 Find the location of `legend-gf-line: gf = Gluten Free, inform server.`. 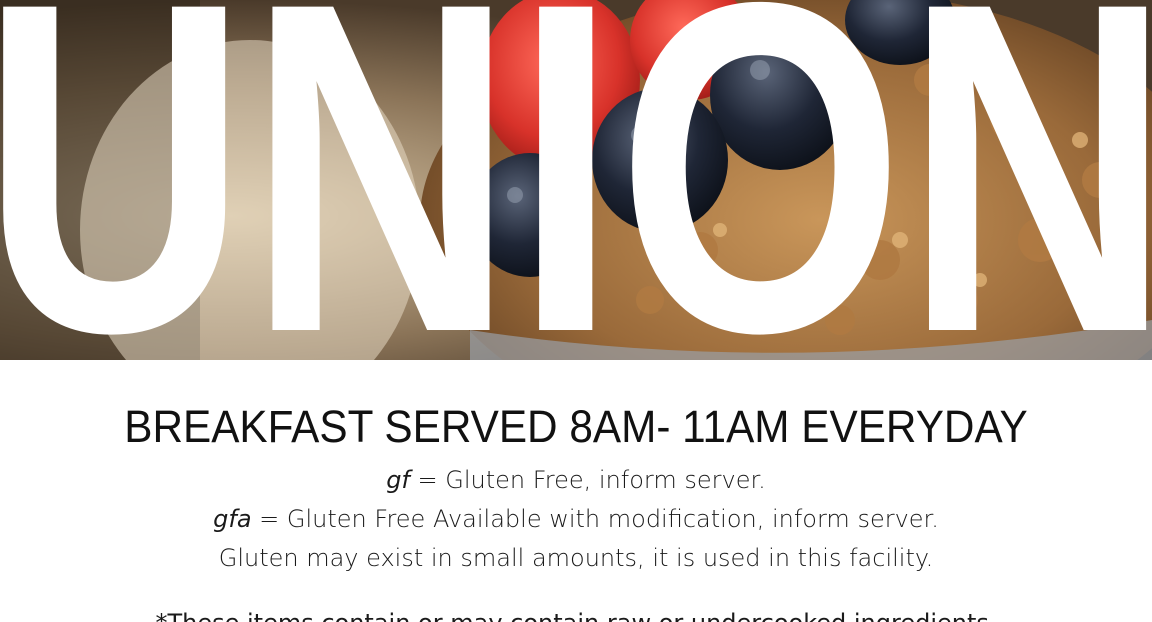

legend-gf-line: gf = Gluten Free, inform server. is located at coordinates (576, 480).